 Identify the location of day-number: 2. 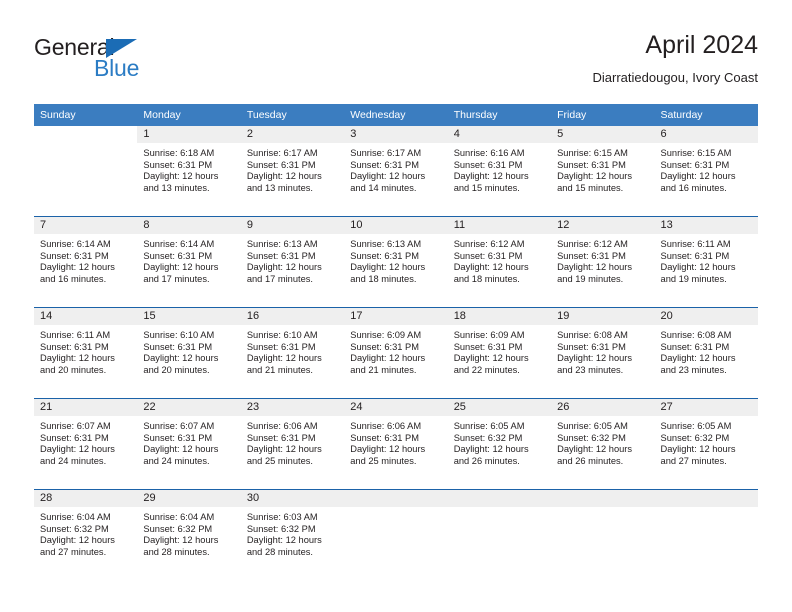
(292, 134).